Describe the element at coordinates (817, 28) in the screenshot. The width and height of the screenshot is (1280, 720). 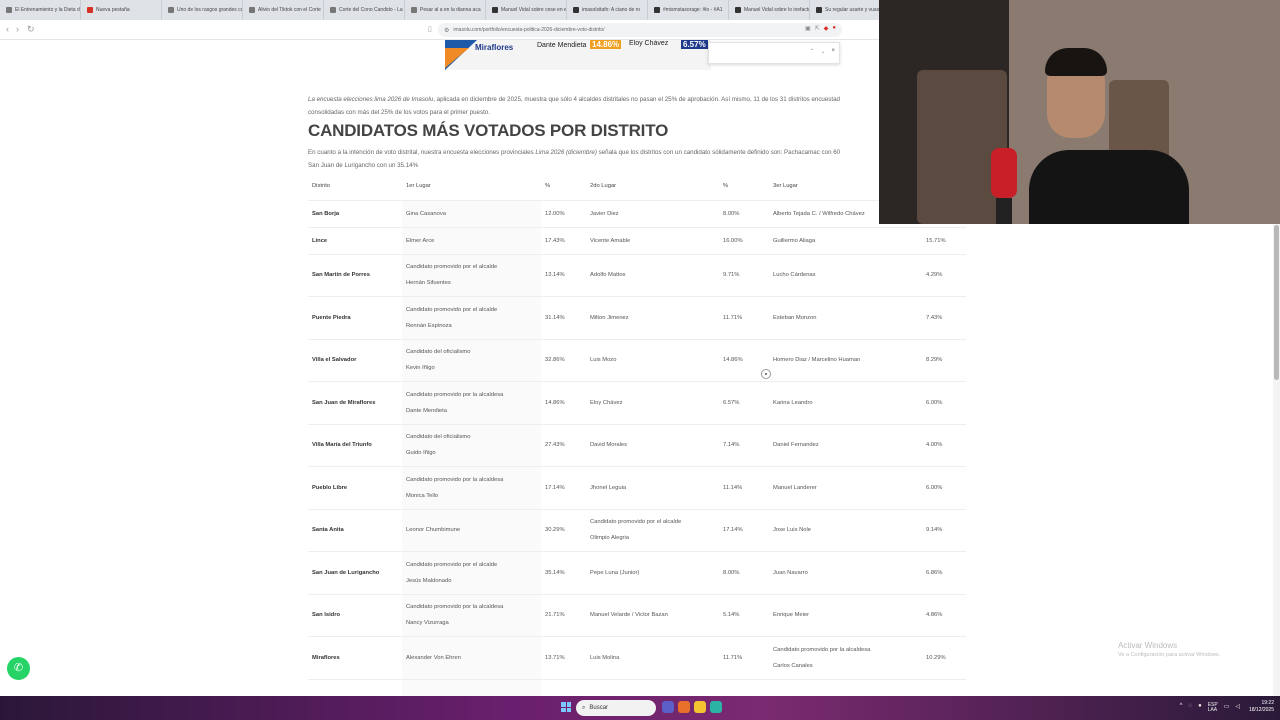
I see `share-icon: ⇱` at that location.